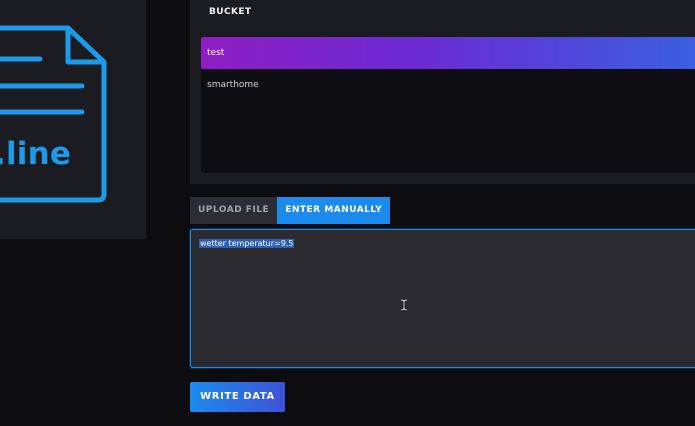 The image size is (695, 426). Describe the element at coordinates (53, 114) in the screenshot. I see `document-icon` at that location.